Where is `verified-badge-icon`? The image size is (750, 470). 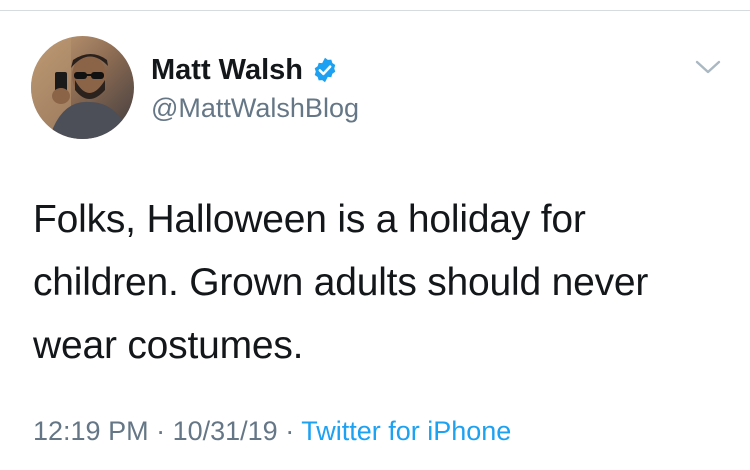
verified-badge-icon is located at coordinates (325, 70).